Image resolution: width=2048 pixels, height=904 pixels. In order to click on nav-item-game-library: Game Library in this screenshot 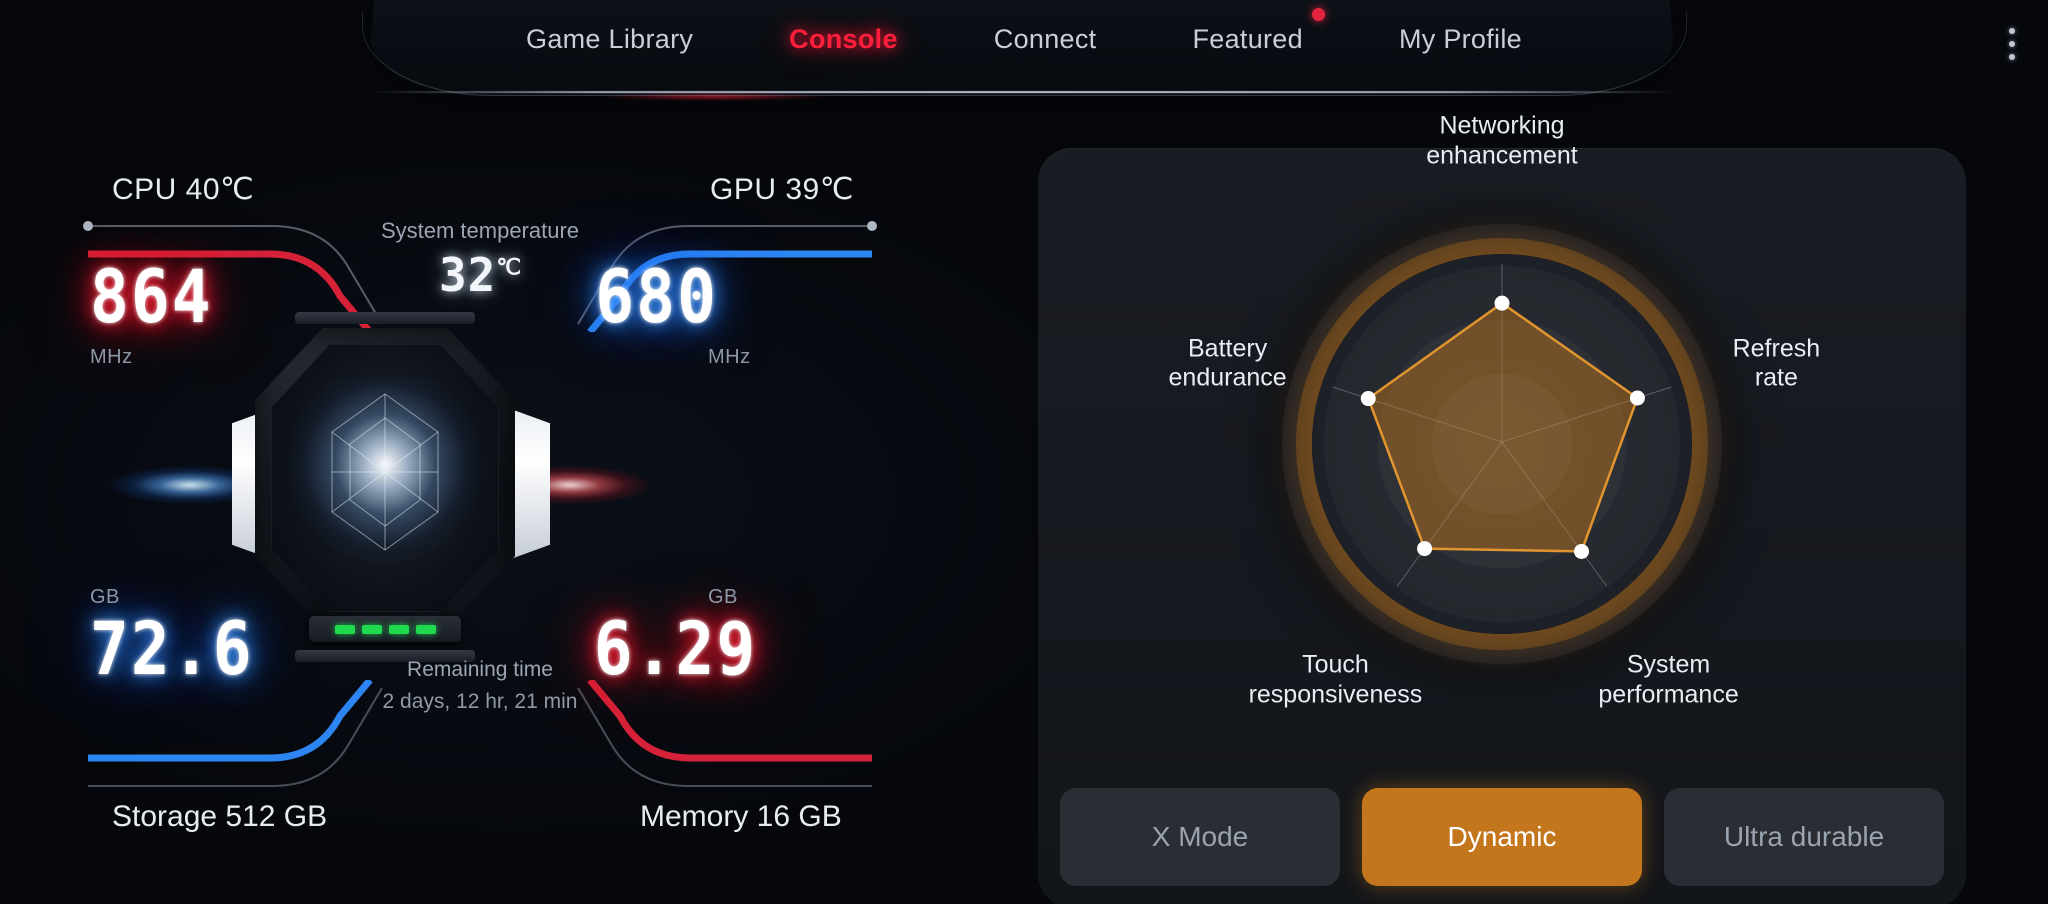, I will do `click(609, 39)`.